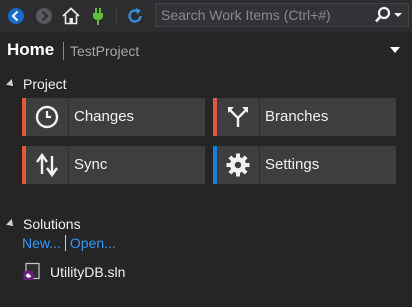 The height and width of the screenshot is (307, 412). I want to click on tile-changes: Changes, so click(113, 117).